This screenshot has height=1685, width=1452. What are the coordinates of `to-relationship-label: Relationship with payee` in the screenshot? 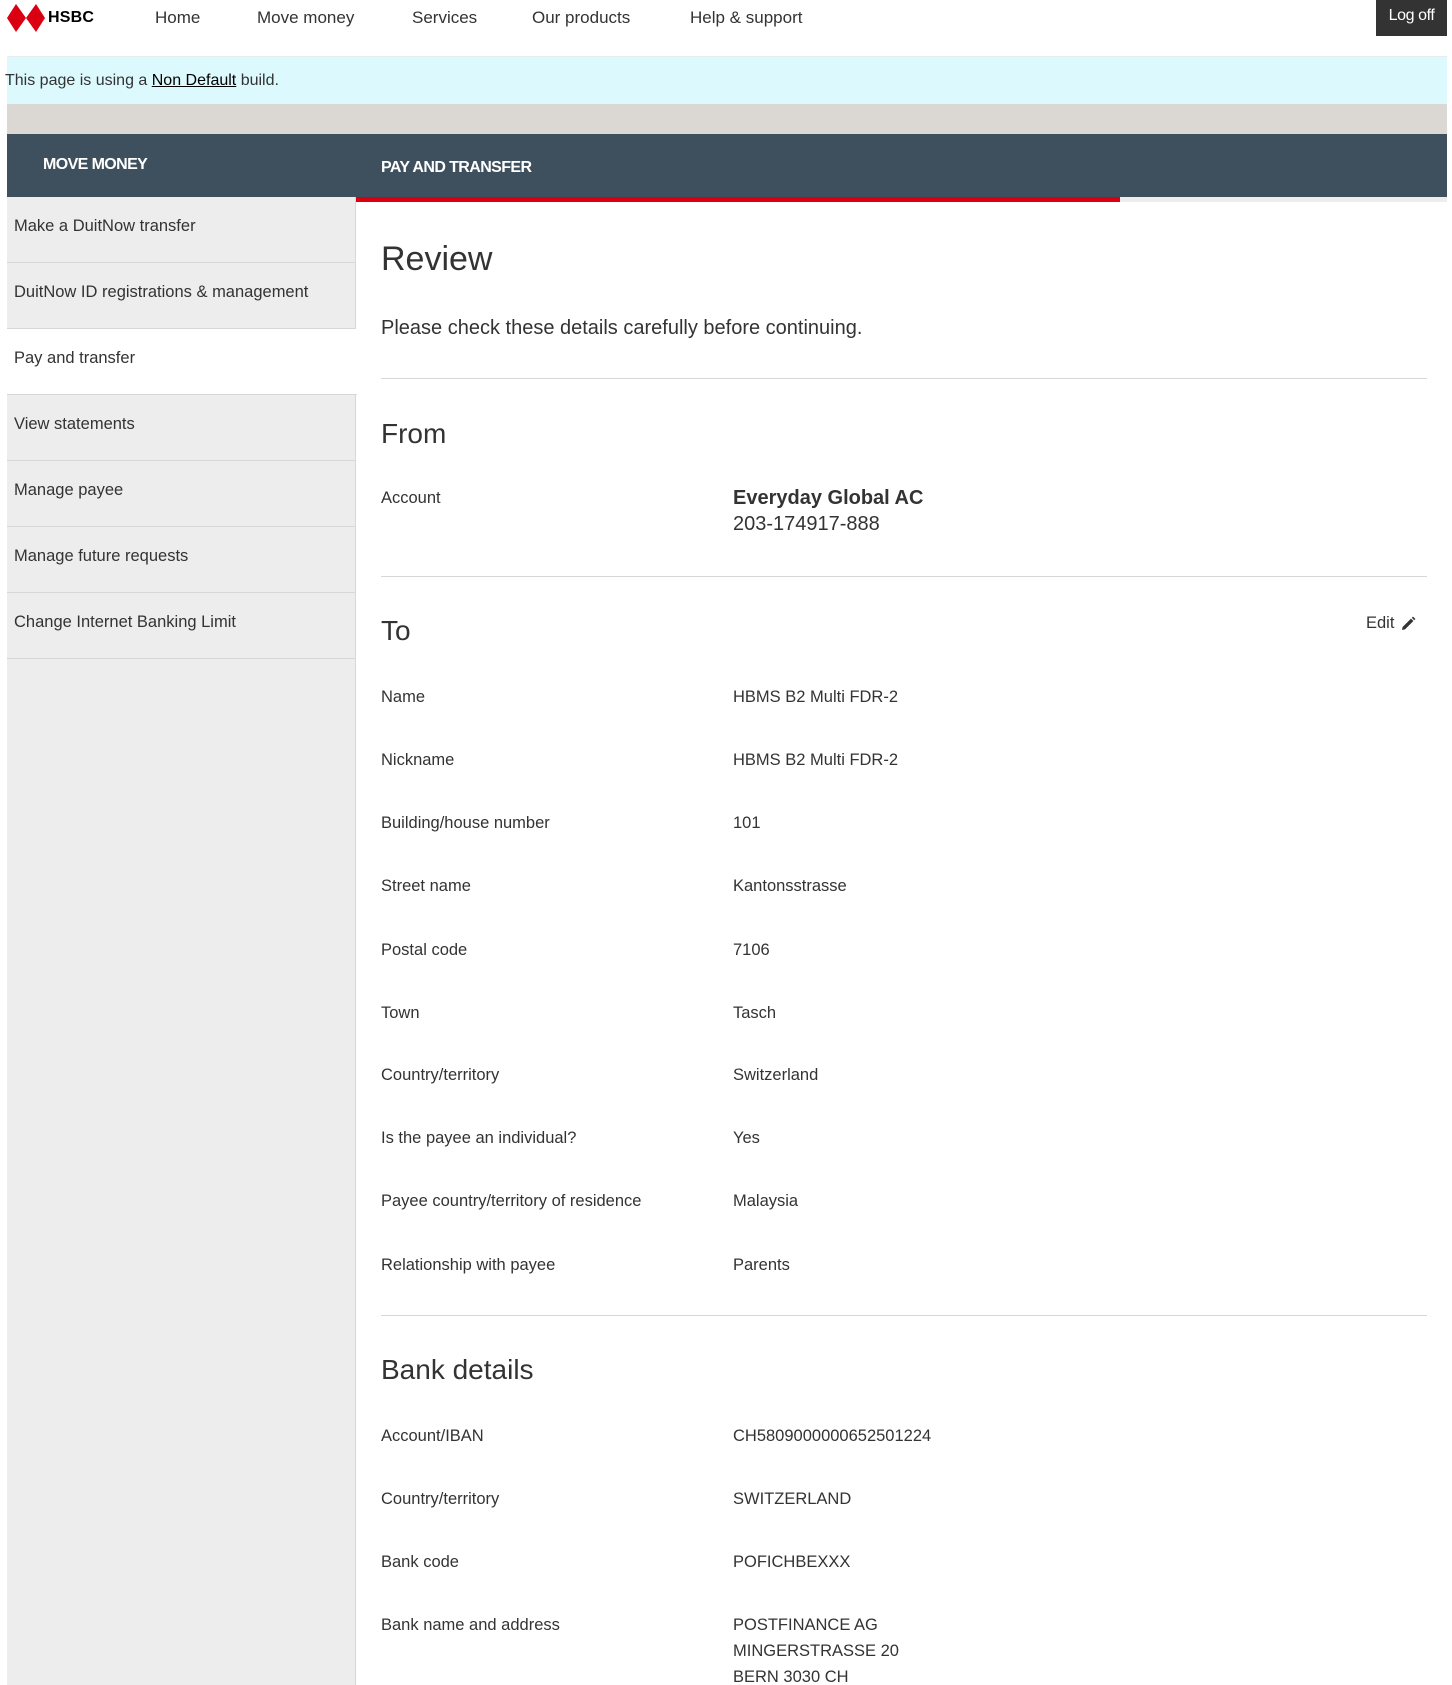 It's located at (468, 1265).